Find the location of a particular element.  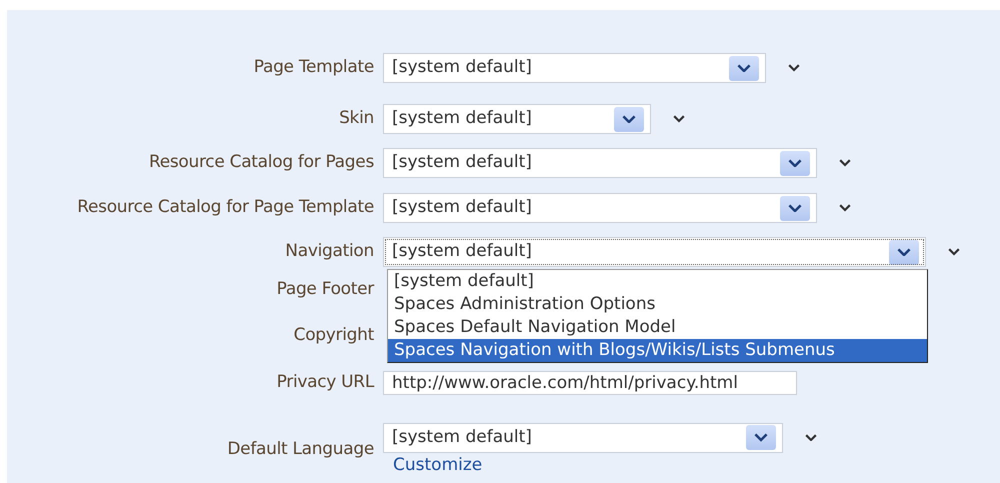

dropdown-option: Spaces Default Navigation Model is located at coordinates (657, 327).